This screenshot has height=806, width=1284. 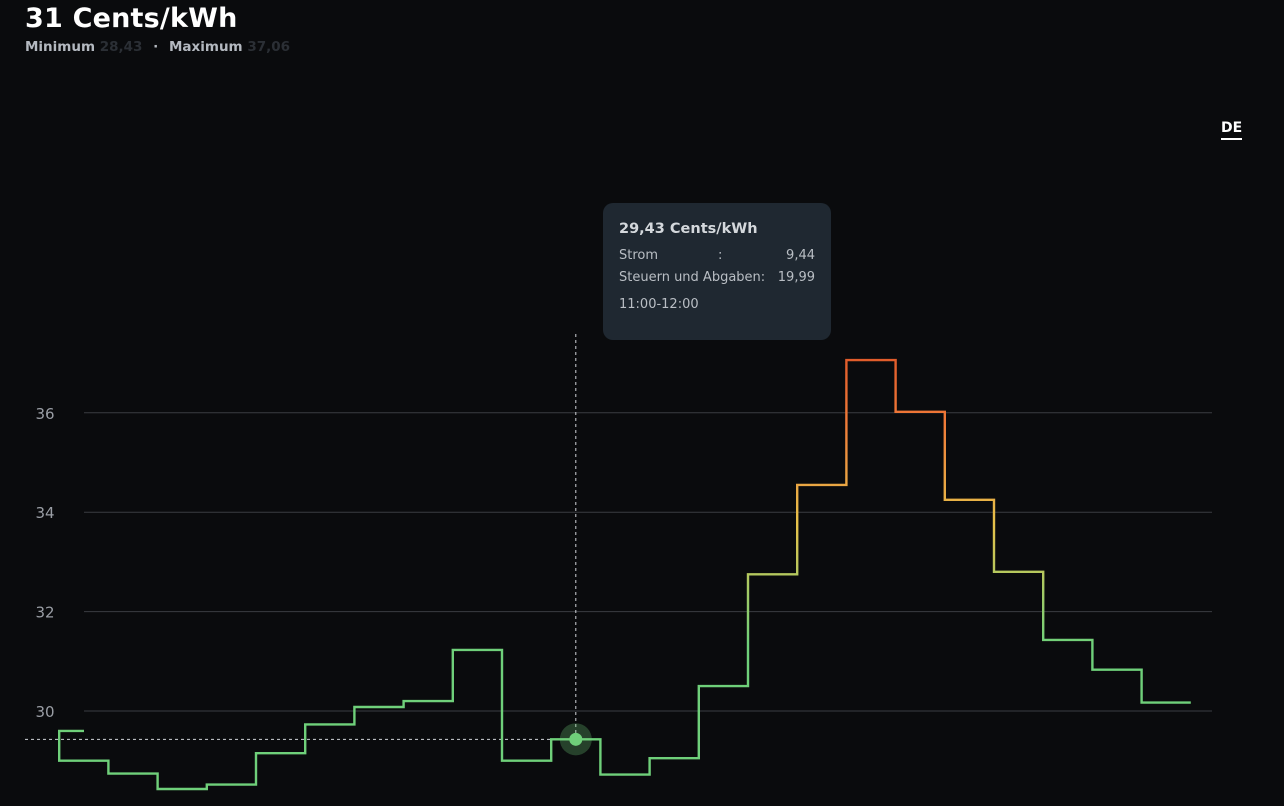 I want to click on hover-point, so click(x=576, y=739).